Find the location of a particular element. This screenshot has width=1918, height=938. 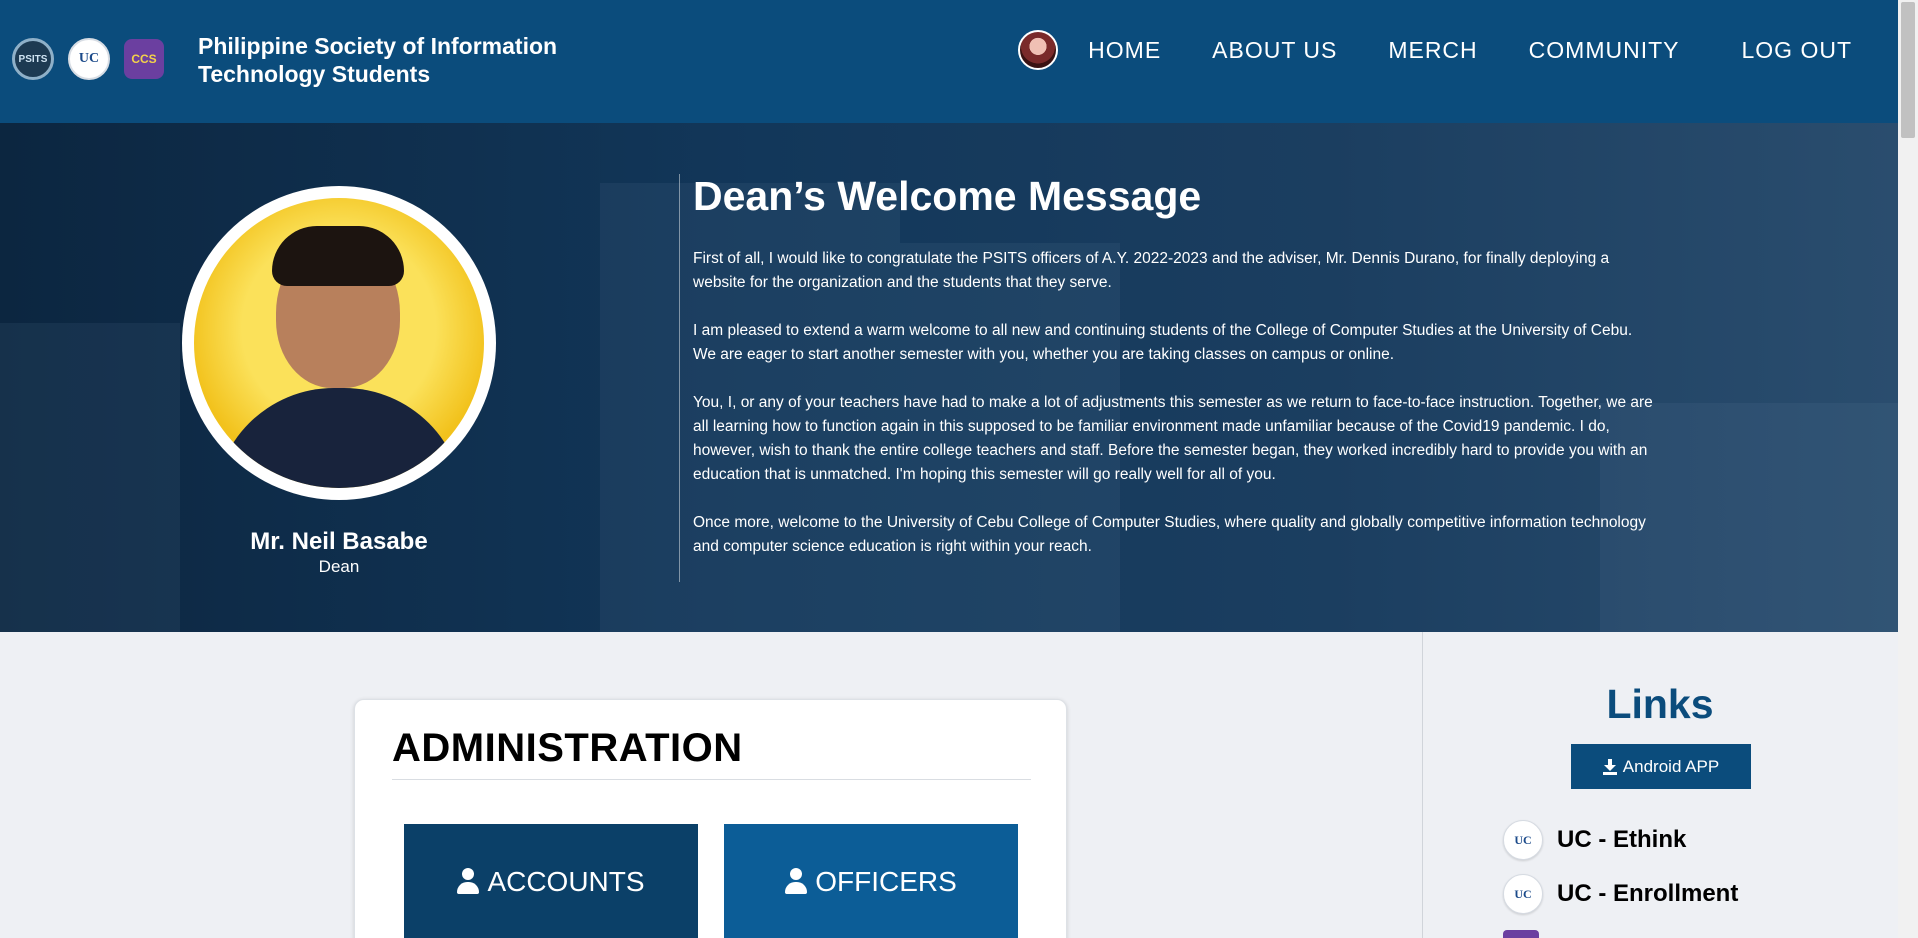

android-app-button: Android APP is located at coordinates (1661, 766).